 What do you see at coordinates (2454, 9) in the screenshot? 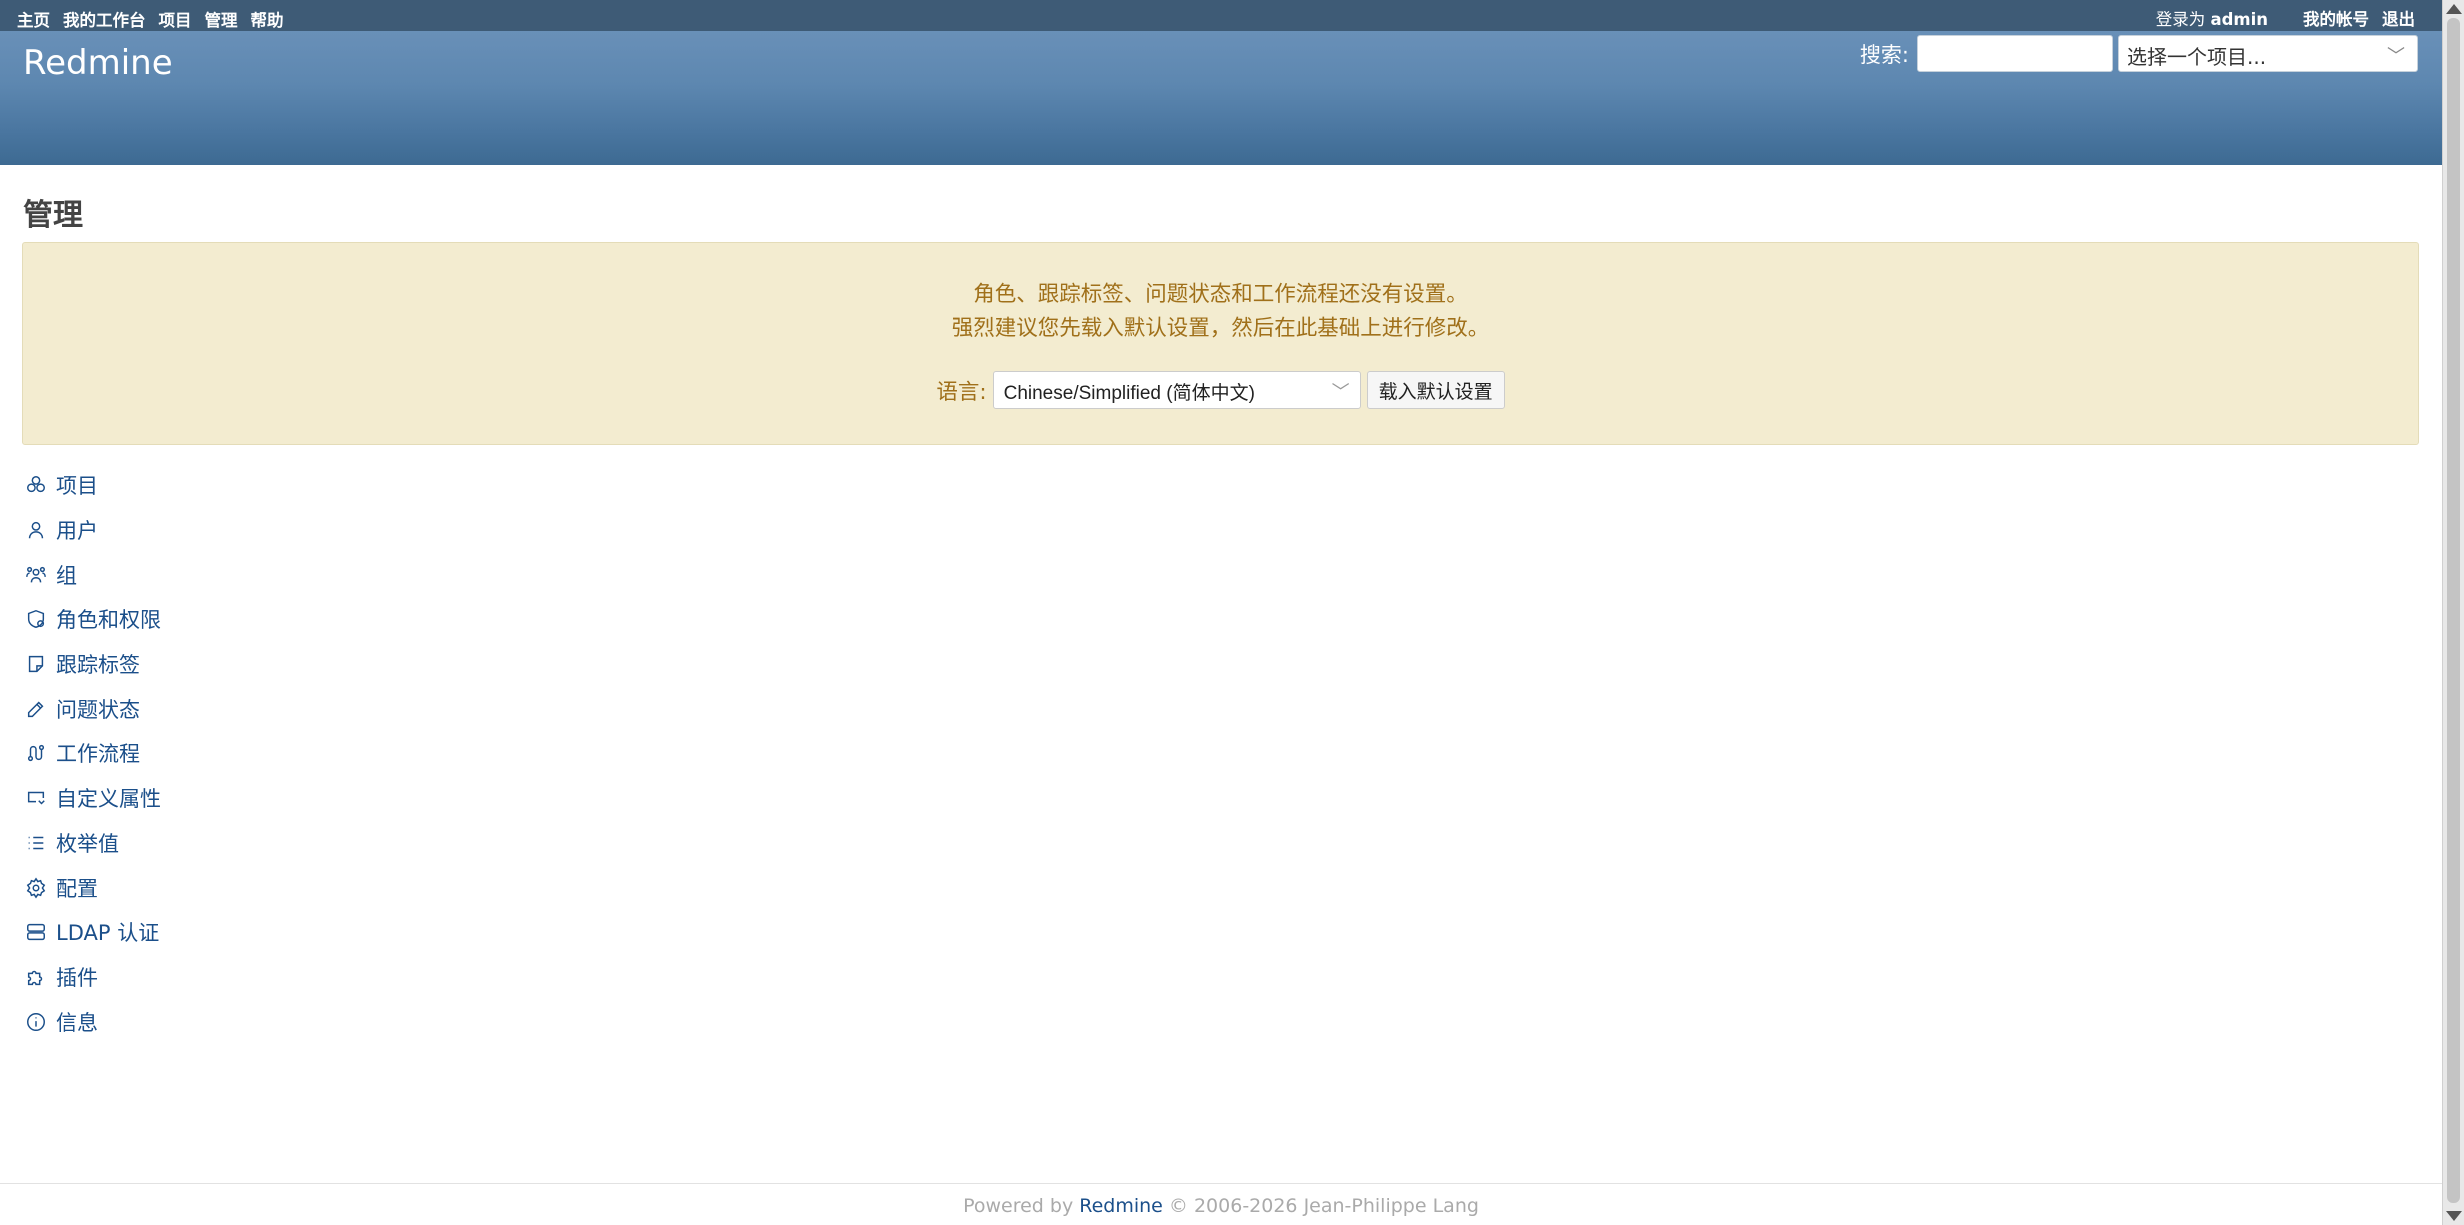
I see `scroll-up-icon` at bounding box center [2454, 9].